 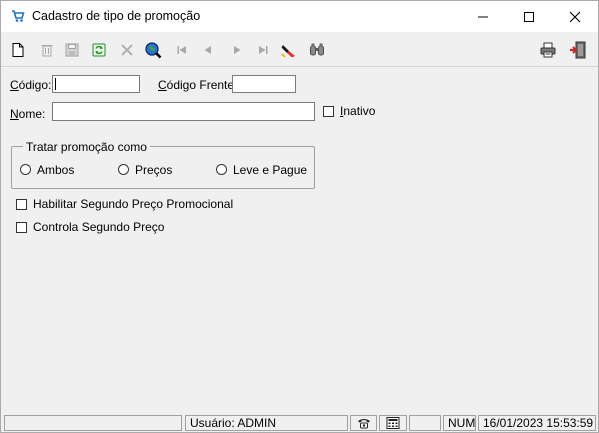 I want to click on cancel-button, so click(x=127, y=50).